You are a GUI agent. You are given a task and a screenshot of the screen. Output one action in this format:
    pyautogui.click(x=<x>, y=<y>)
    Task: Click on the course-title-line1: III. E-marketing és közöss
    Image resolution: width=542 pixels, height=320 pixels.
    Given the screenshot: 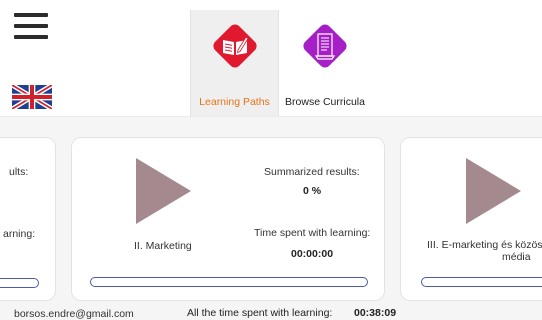 What is the action you would take?
    pyautogui.click(x=484, y=245)
    